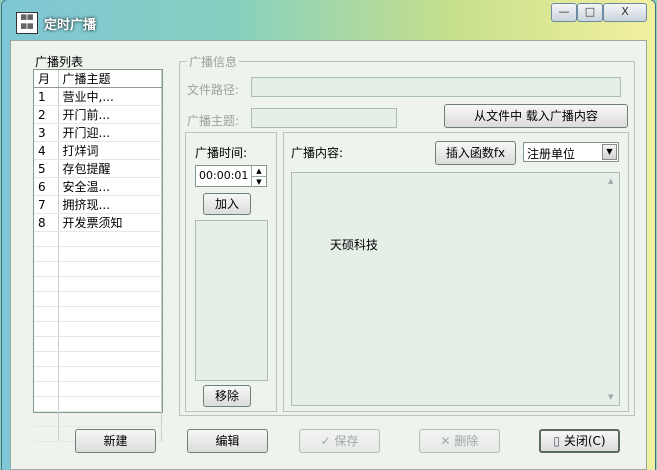 The height and width of the screenshot is (470, 657). What do you see at coordinates (46, 204) in the screenshot?
I see `list-item-num: 7` at bounding box center [46, 204].